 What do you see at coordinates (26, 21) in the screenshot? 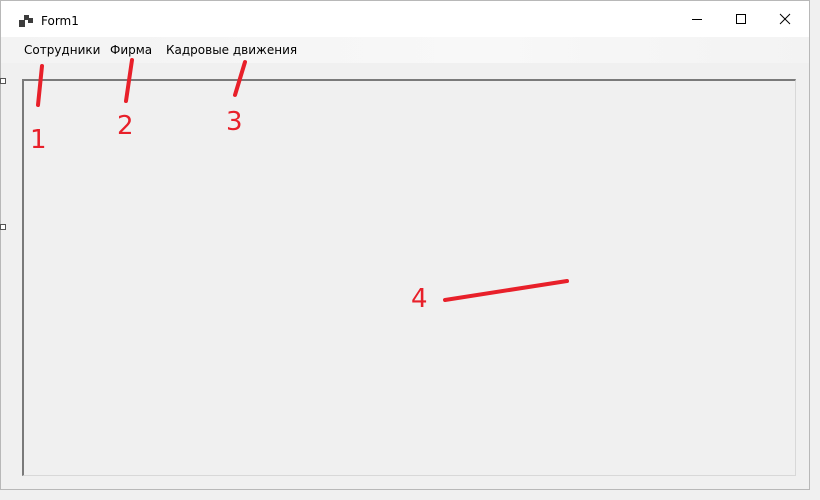
I see `form-app-icon` at bounding box center [26, 21].